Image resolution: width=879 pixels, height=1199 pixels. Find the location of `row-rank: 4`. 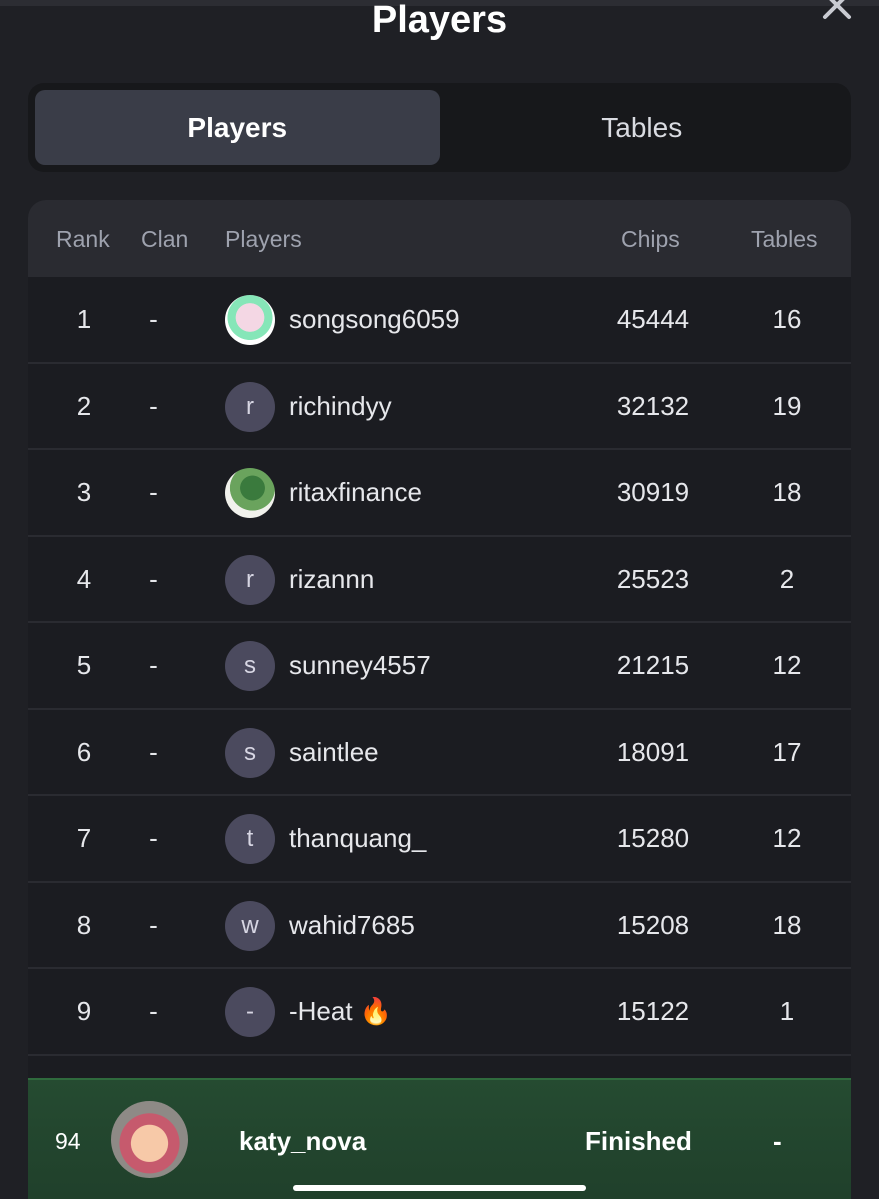

row-rank: 4 is located at coordinates (84, 578).